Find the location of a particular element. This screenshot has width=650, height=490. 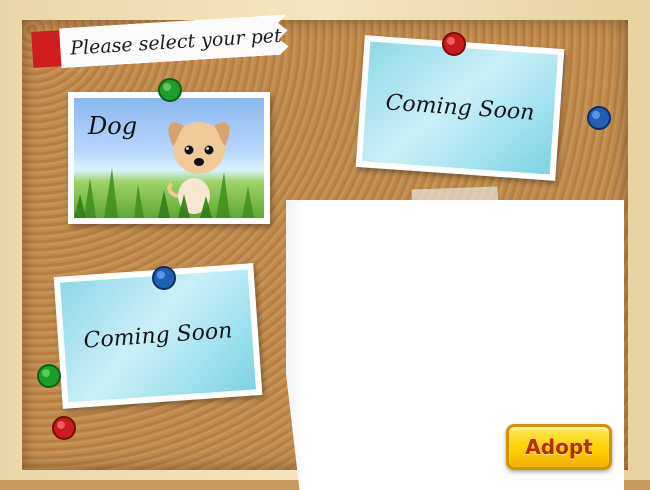

coming-soon-card-face: Coming Soon is located at coordinates (460, 108).